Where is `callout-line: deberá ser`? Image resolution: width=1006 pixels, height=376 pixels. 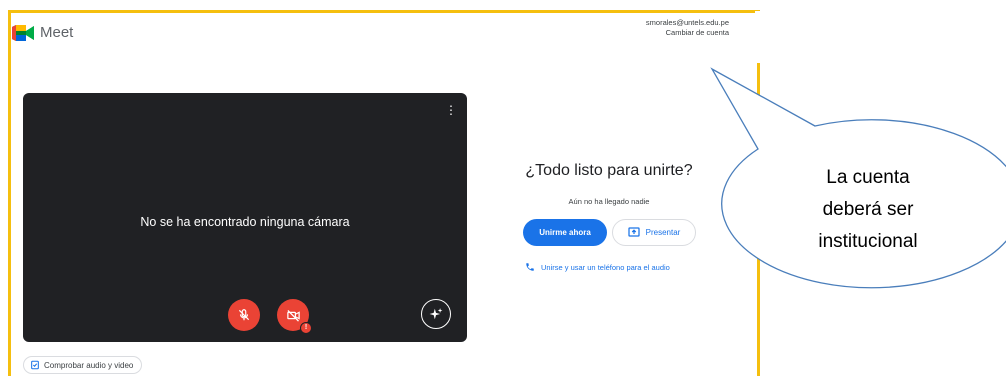
callout-line: deberá ser is located at coordinates (868, 209).